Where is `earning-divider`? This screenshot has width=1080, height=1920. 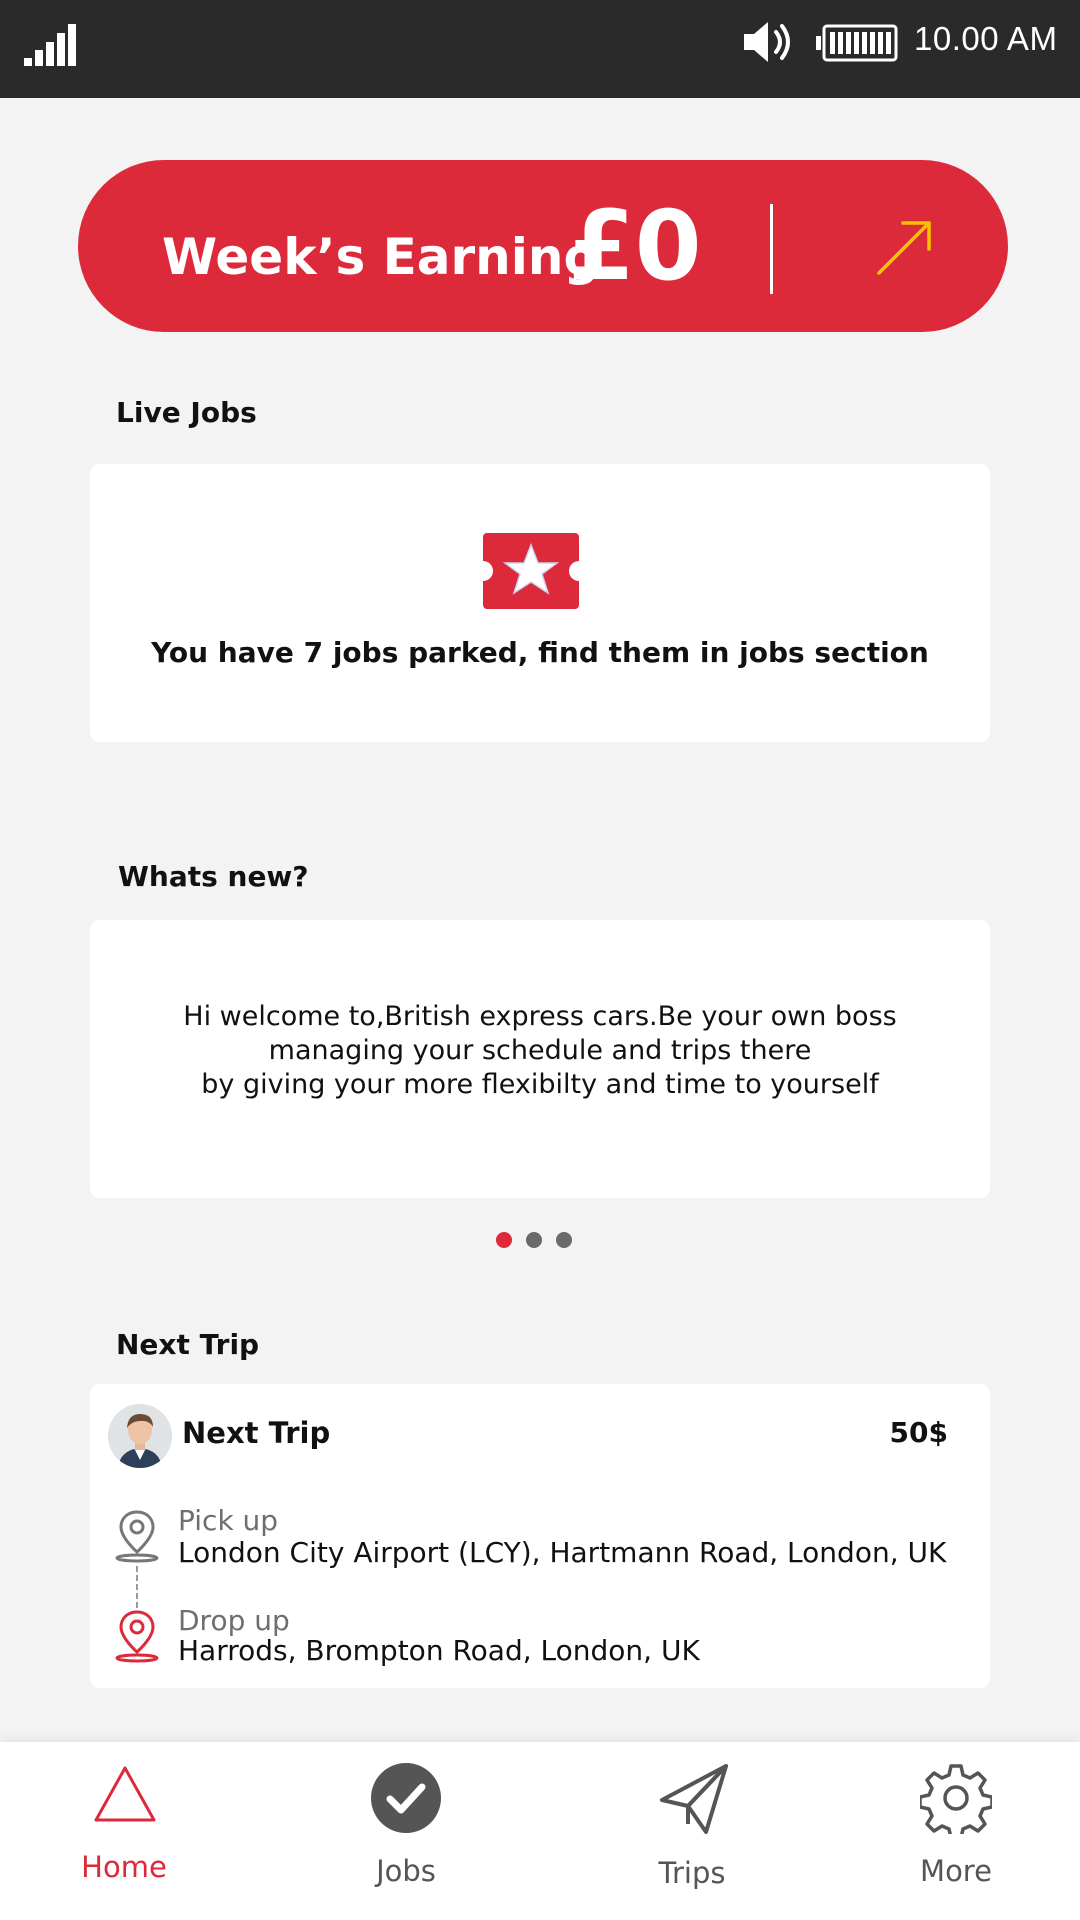 earning-divider is located at coordinates (771, 249).